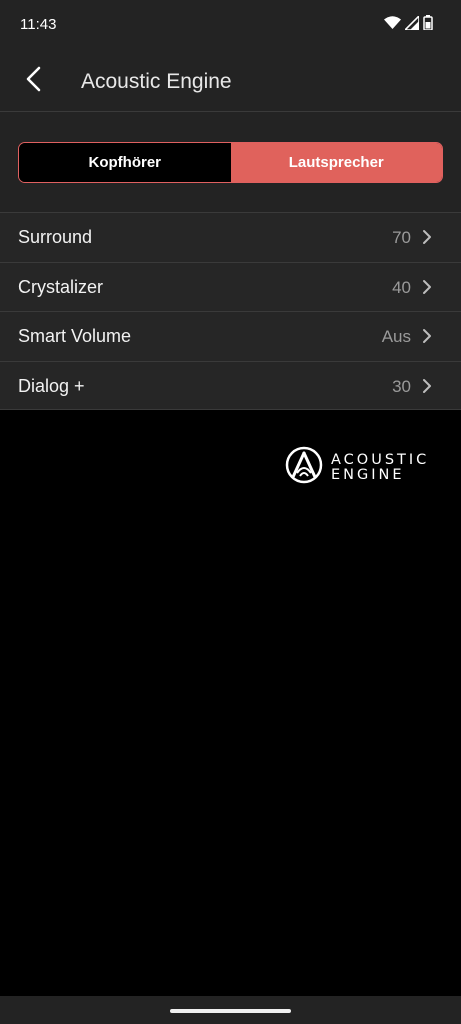 The image size is (461, 1024). Describe the element at coordinates (55, 237) in the screenshot. I see `row-label: Surround` at that location.